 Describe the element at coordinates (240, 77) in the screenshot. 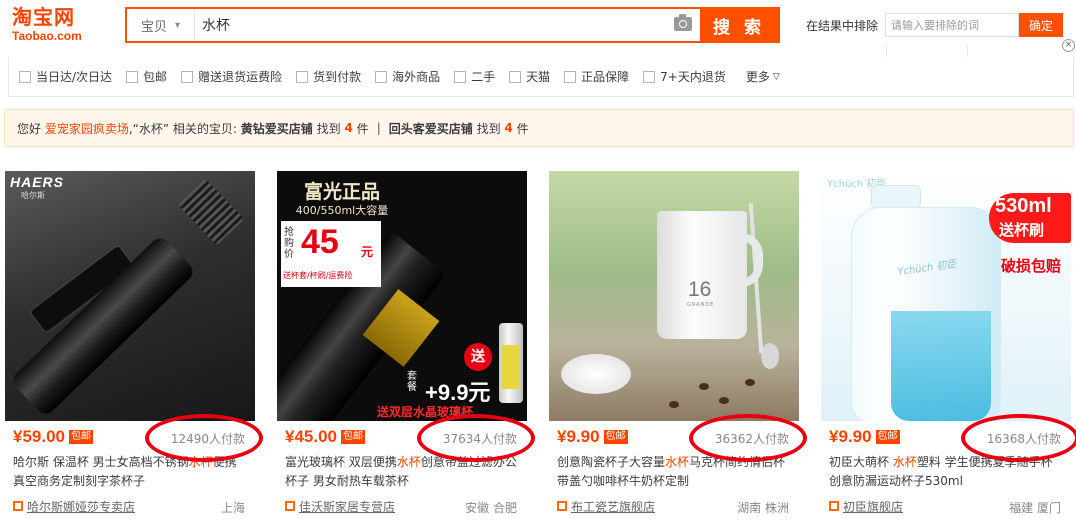

I see `filter-label: 赠送退货运费险` at that location.